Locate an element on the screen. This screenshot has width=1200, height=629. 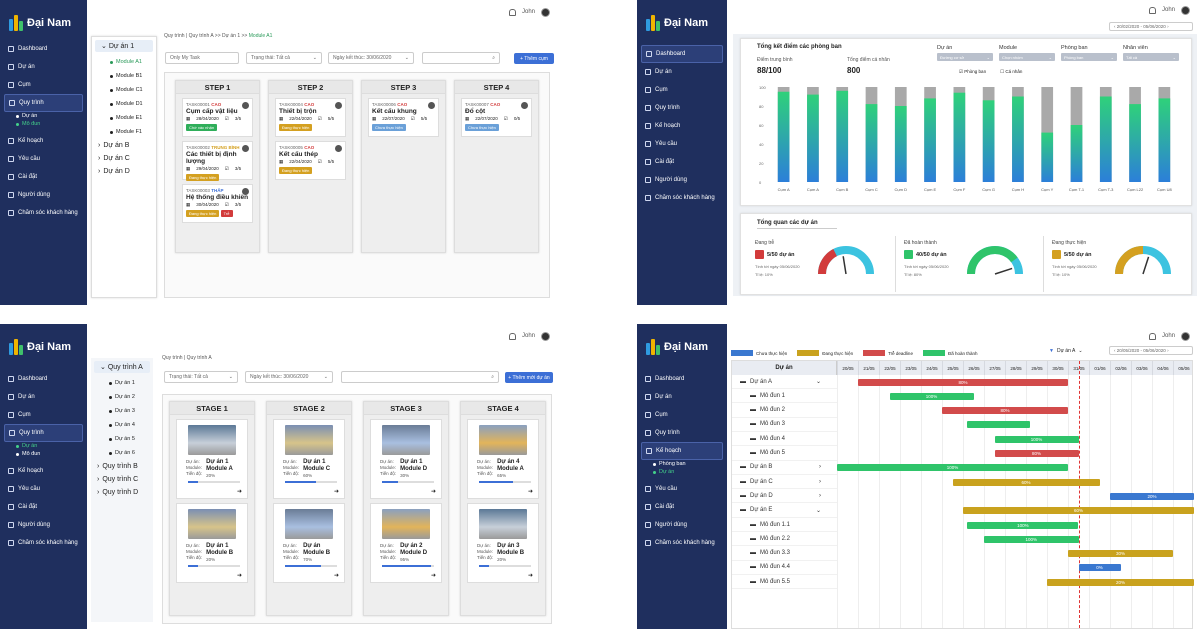
project-card: Dự án: Module: Tiến độ: Dự án 1 Module C 60% ➜ is located at coordinates (309, 459).